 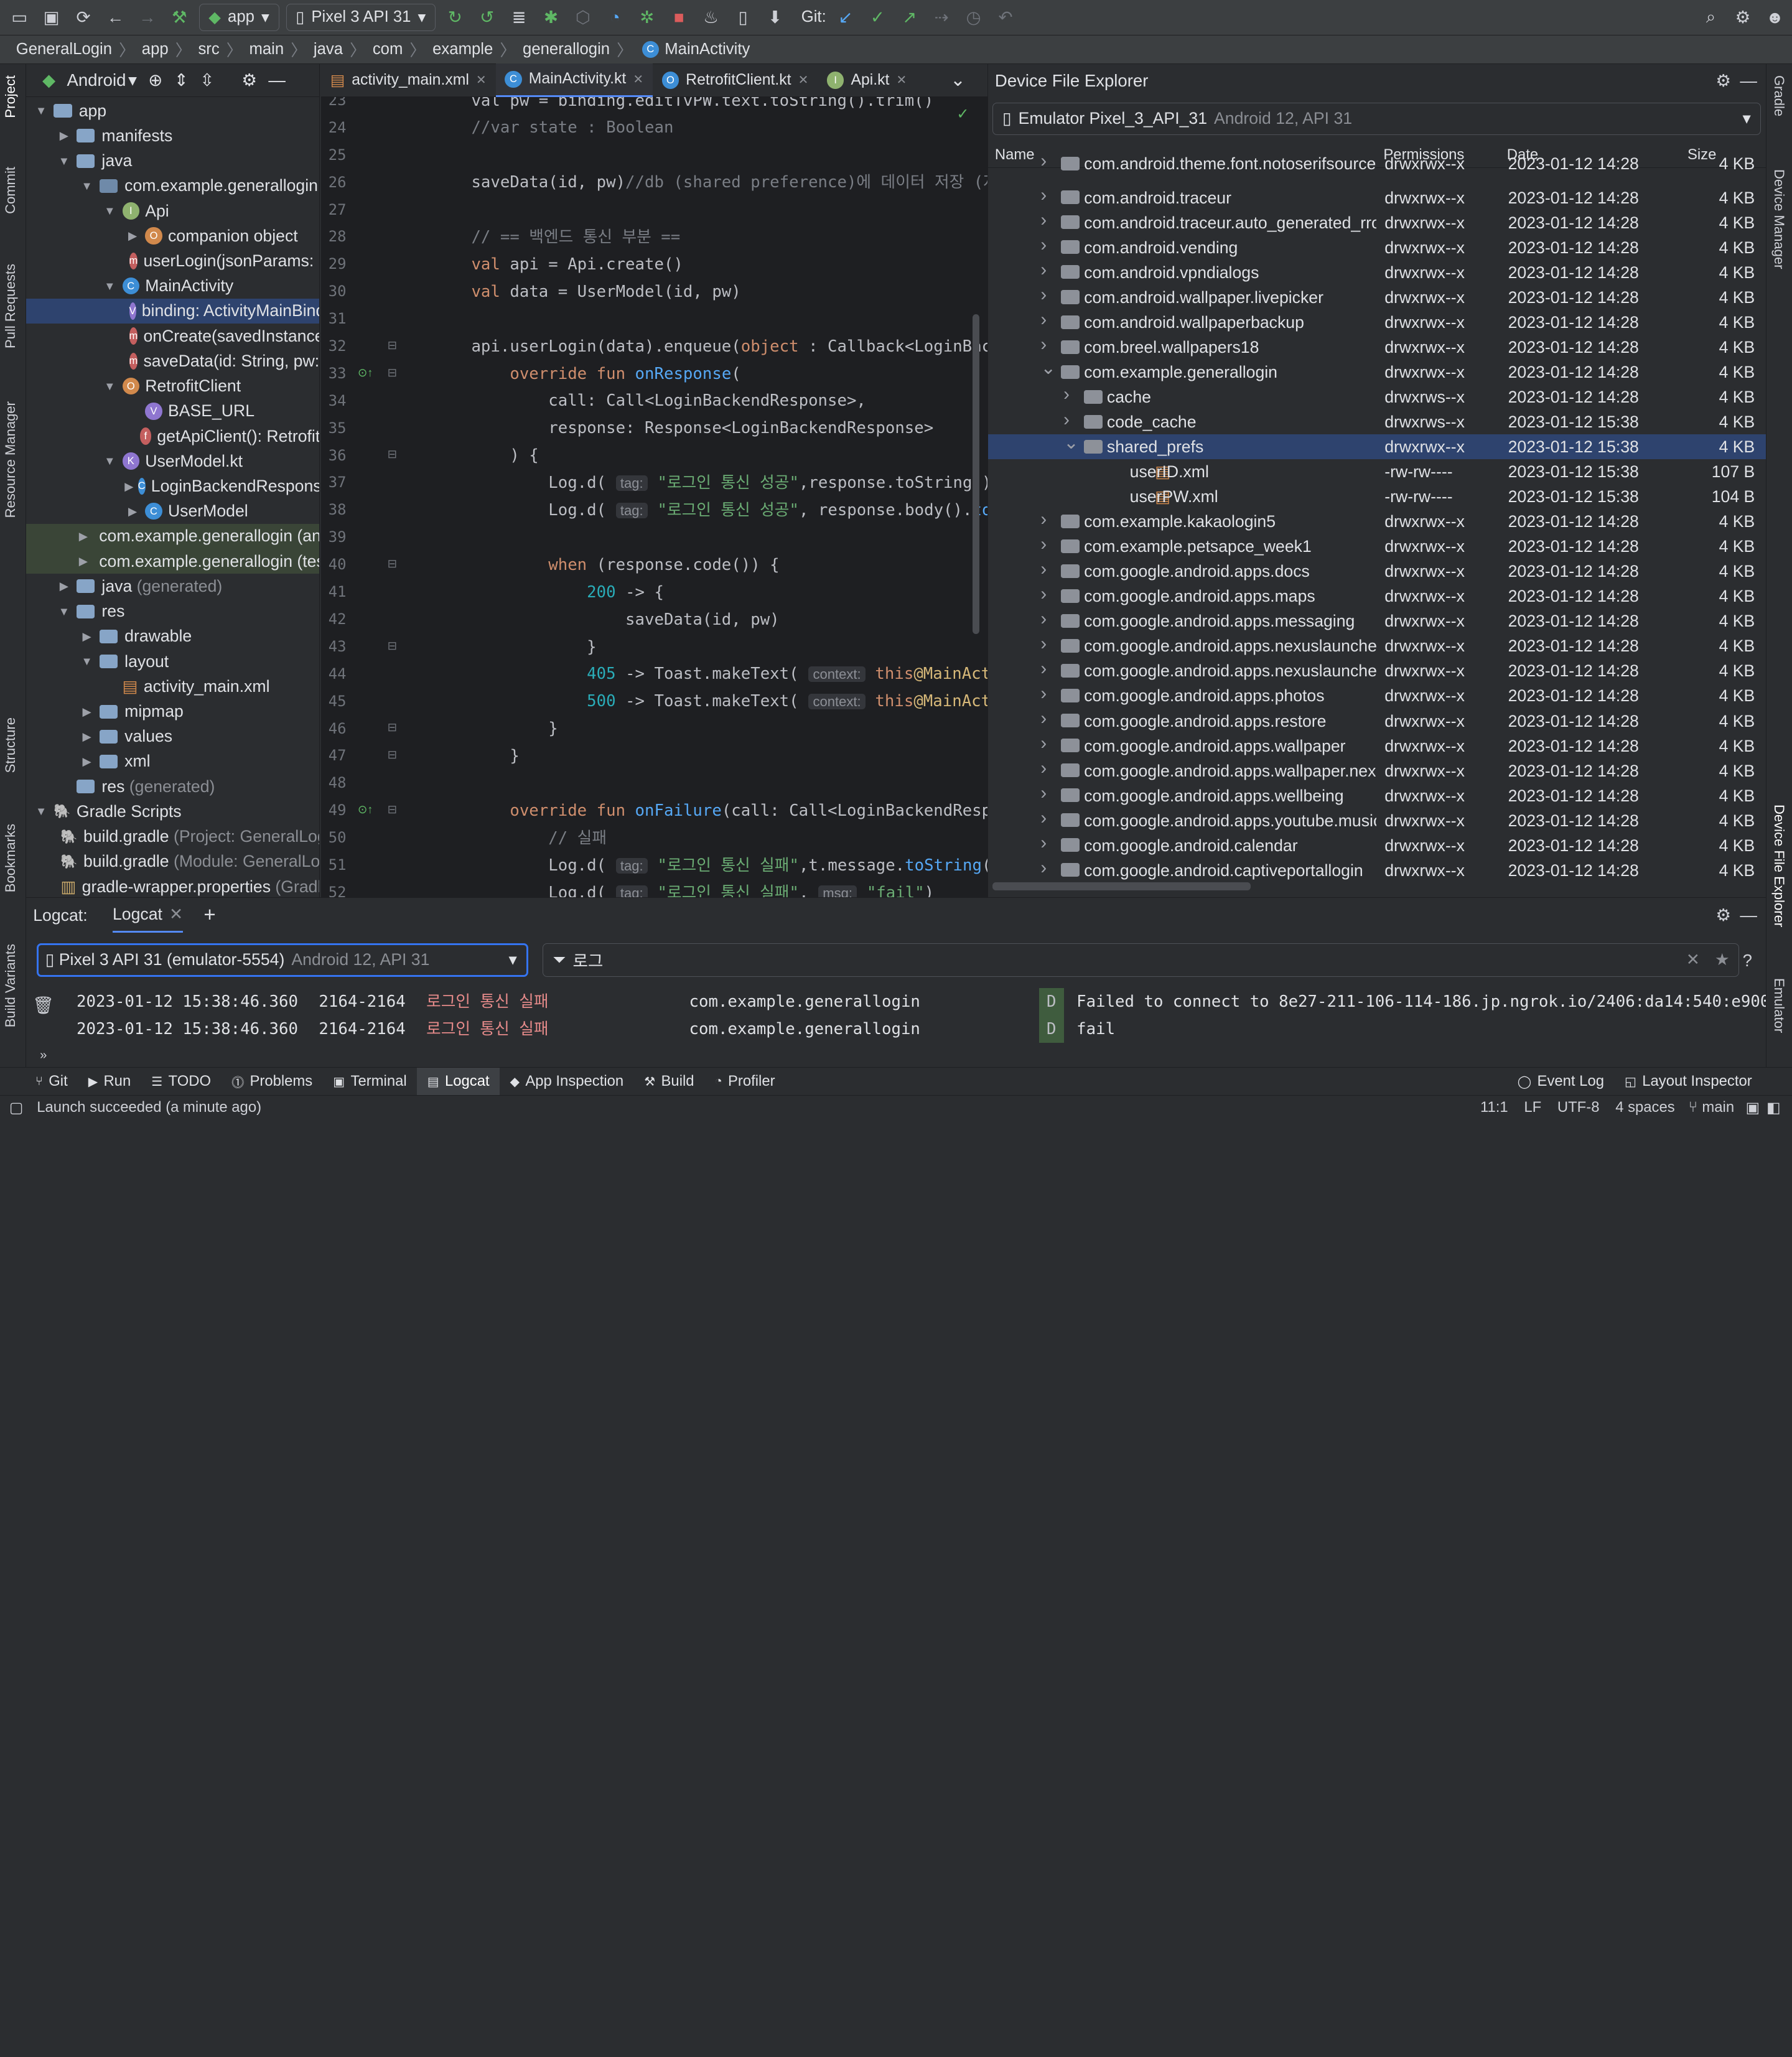 What do you see at coordinates (210, 210) in the screenshot?
I see `project-tree-item: ▼ I Api` at bounding box center [210, 210].